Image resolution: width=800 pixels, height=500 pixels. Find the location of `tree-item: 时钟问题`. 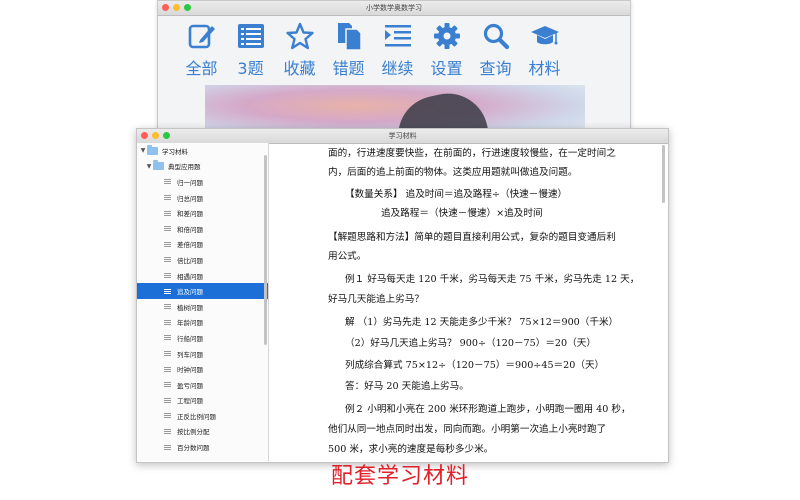

tree-item: 时钟问题 is located at coordinates (202, 369).